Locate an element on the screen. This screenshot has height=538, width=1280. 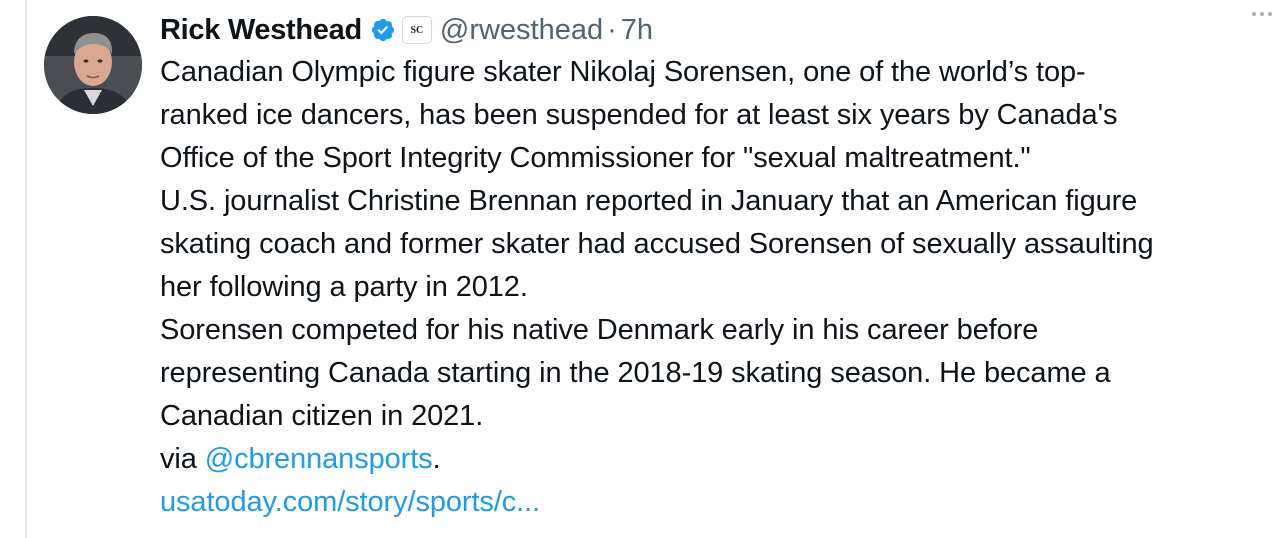
verified-badge-icon is located at coordinates (383, 30).